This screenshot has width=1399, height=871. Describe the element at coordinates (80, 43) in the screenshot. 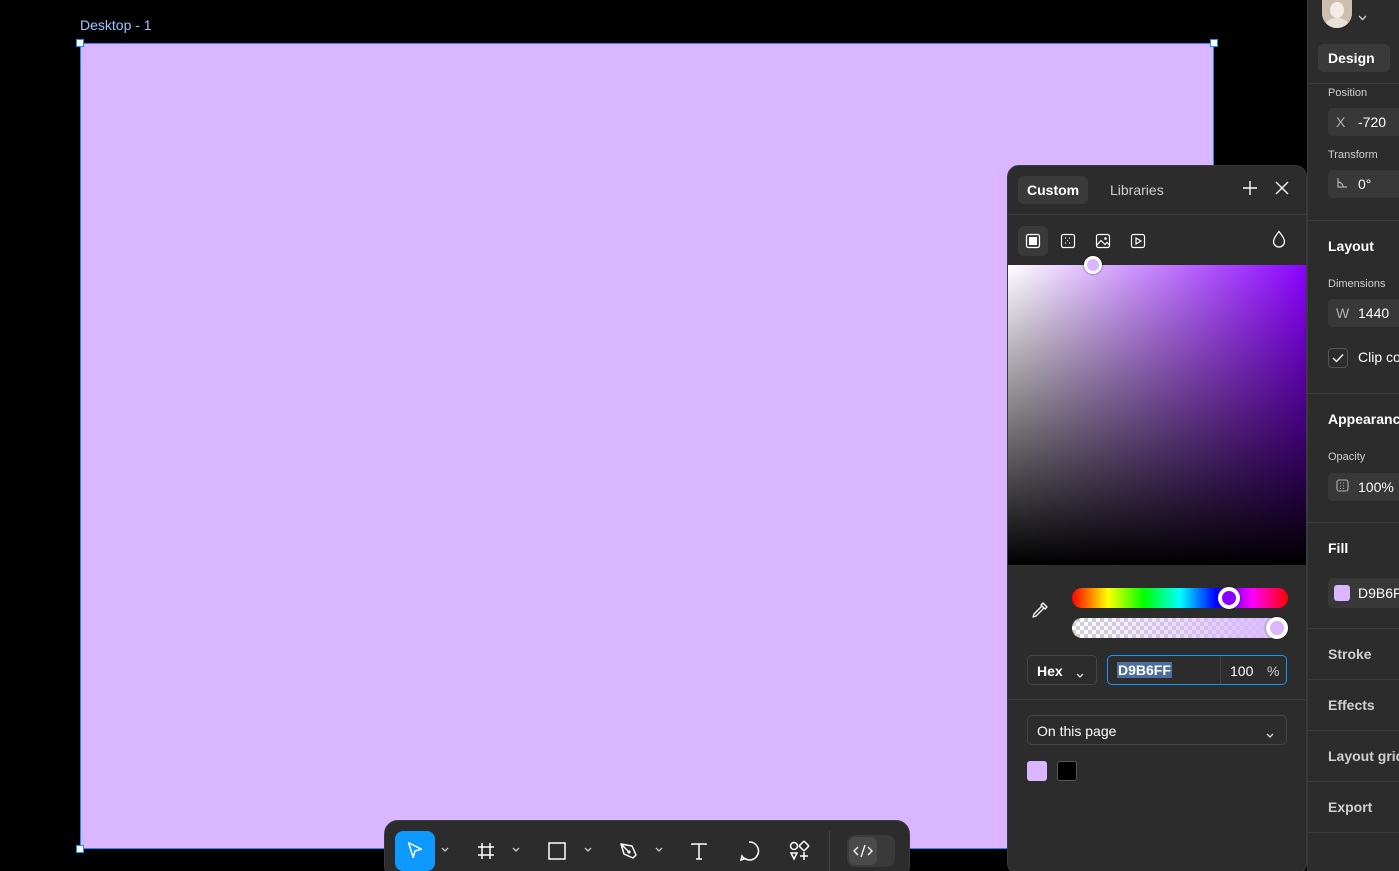

I see `resize-handle-top-left` at that location.